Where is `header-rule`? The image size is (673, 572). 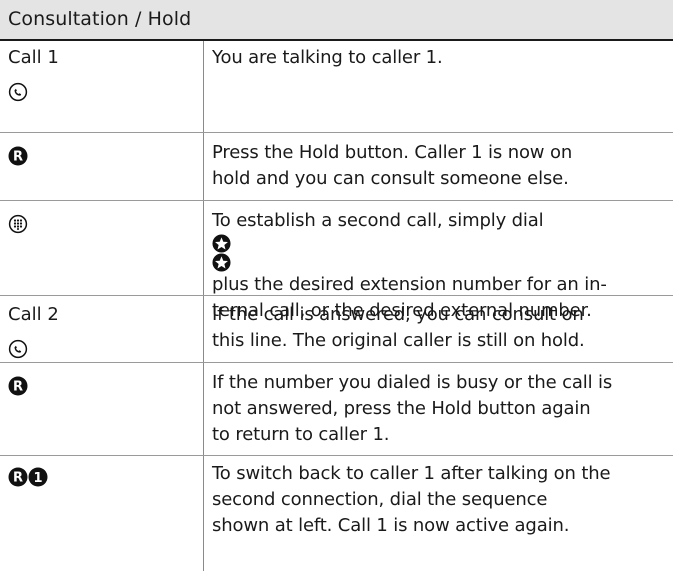 header-rule is located at coordinates (336, 40).